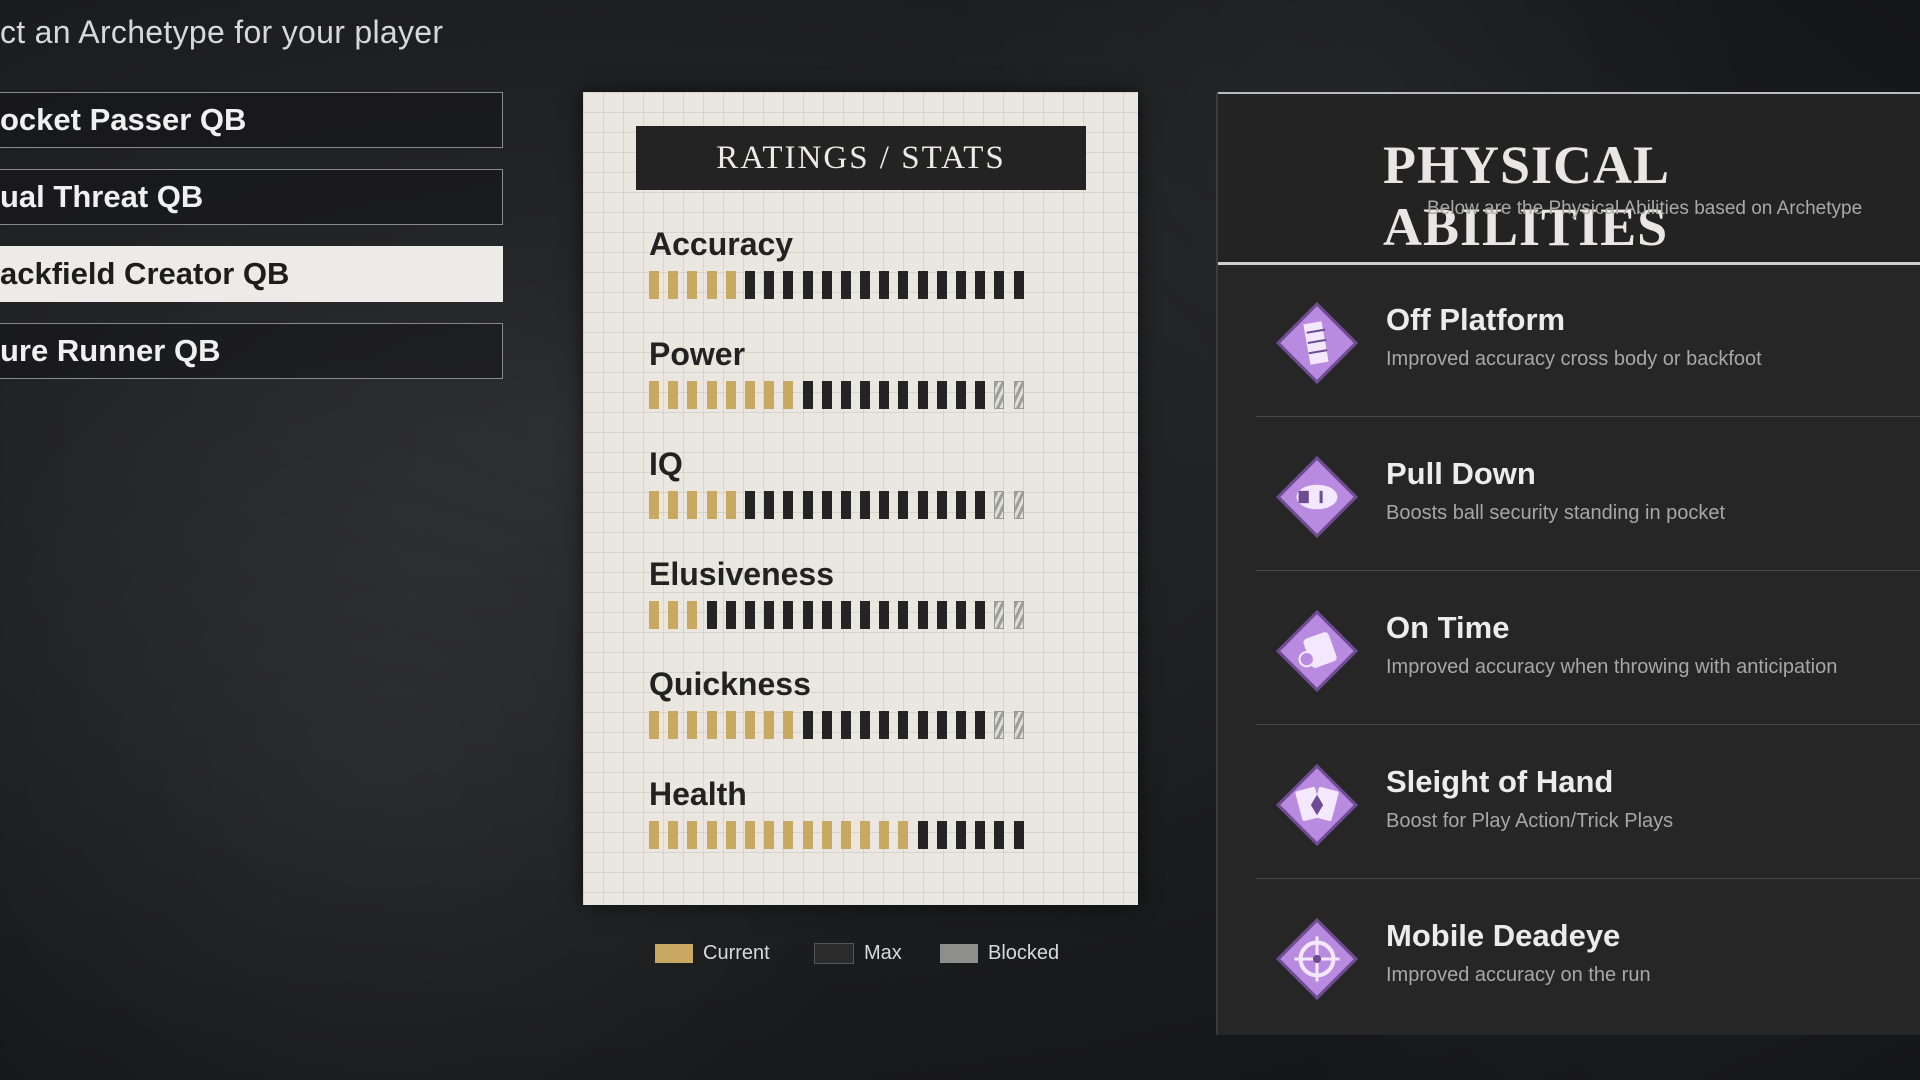  Describe the element at coordinates (698, 794) in the screenshot. I see `stat-label: Health` at that location.